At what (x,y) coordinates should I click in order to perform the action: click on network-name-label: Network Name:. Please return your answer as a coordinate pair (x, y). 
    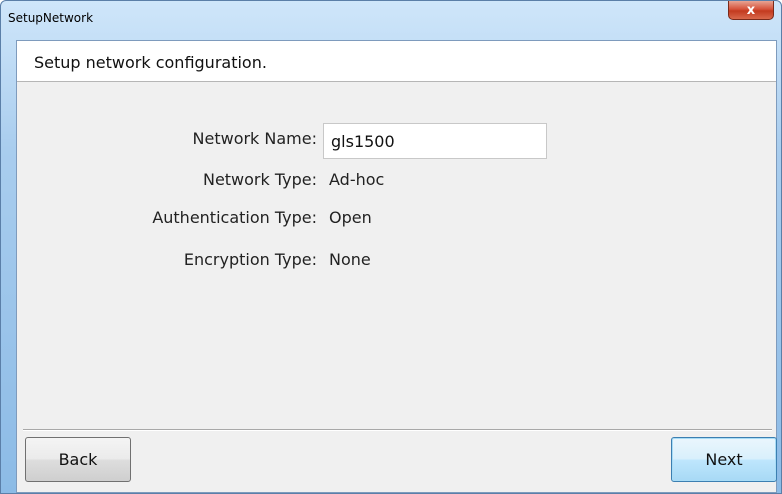
    Looking at the image, I should click on (254, 138).